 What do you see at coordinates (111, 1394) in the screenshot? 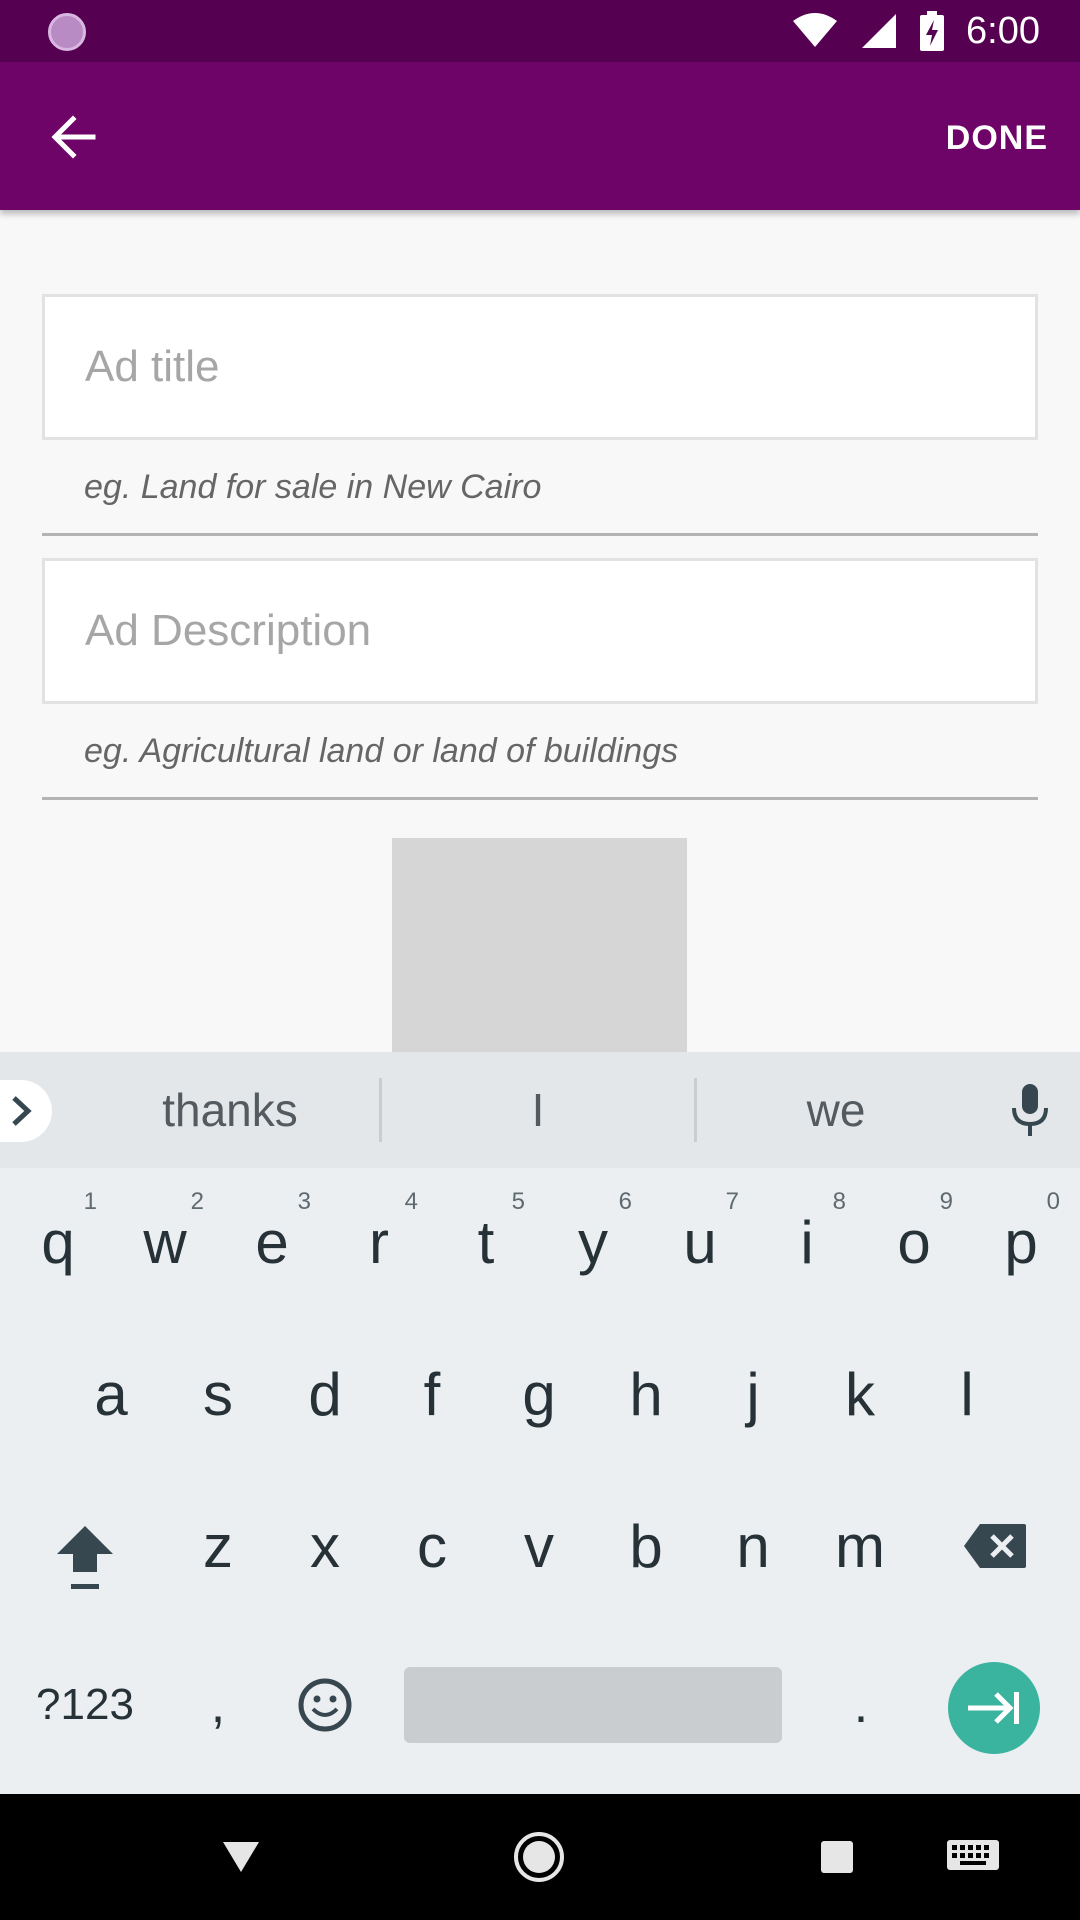
I see `key-a: a` at bounding box center [111, 1394].